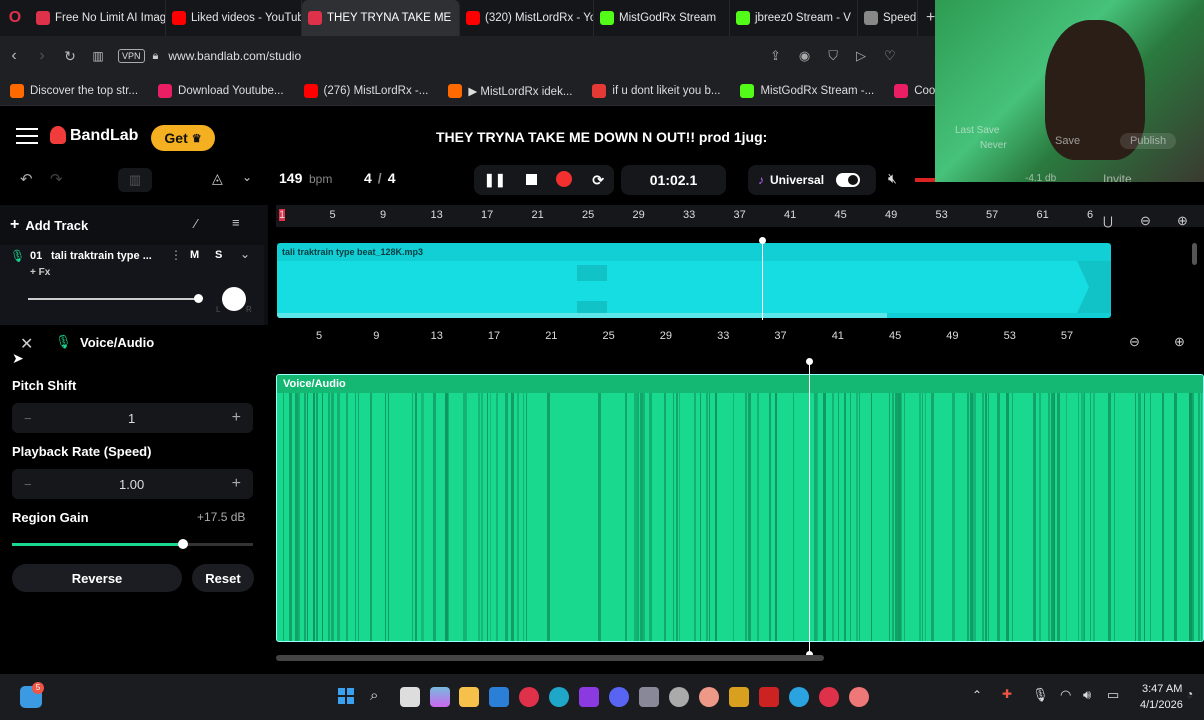 The height and width of the screenshot is (720, 1204). What do you see at coordinates (26, 179) in the screenshot?
I see `undo-icon: ↶` at bounding box center [26, 179].